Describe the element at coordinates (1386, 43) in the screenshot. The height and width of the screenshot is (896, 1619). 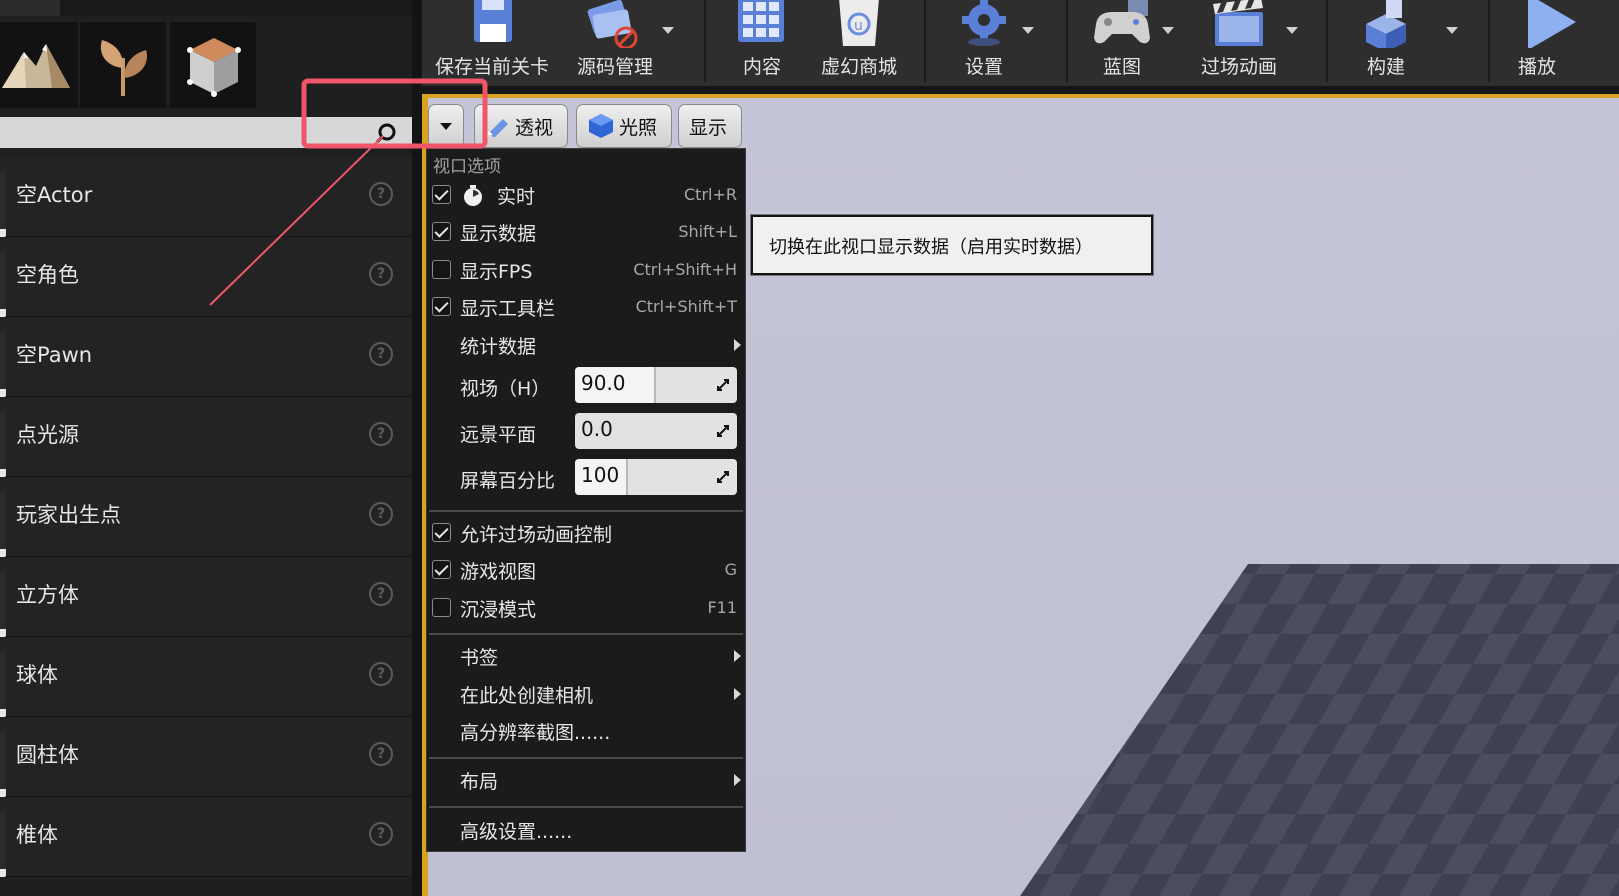
I see `build-button: 构建` at that location.